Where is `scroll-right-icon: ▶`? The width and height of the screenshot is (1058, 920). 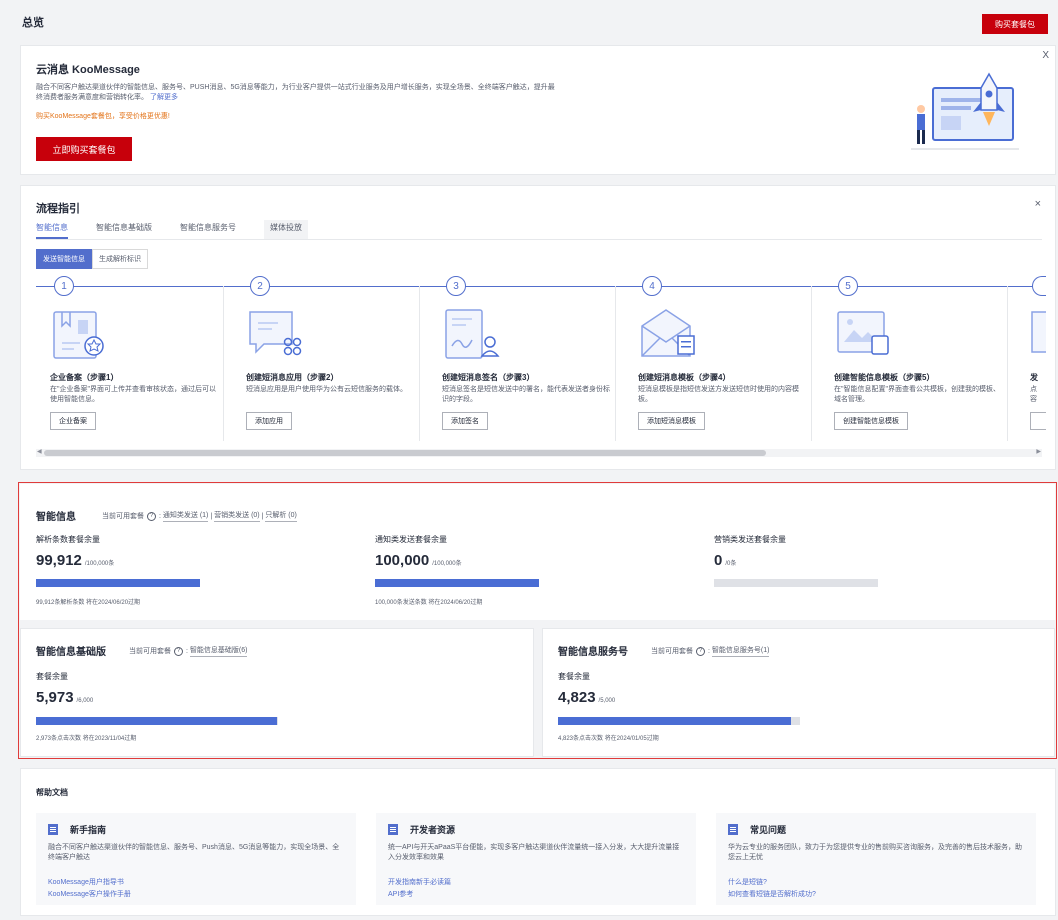
scroll-right-icon: ▶ is located at coordinates (1038, 451).